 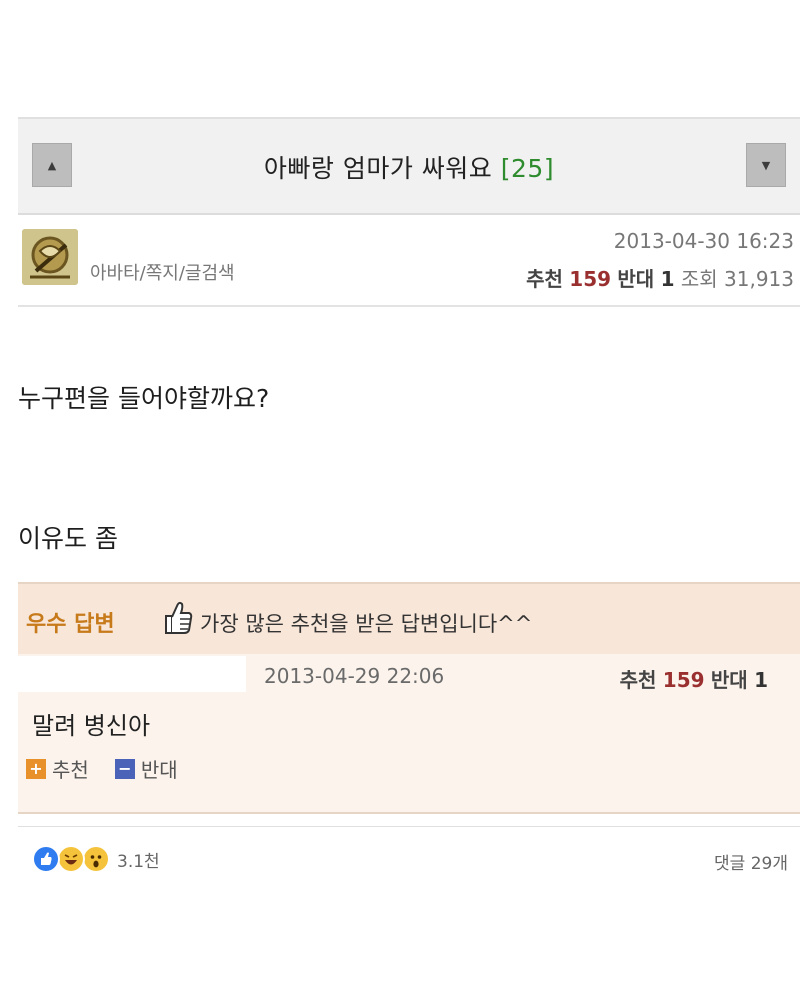 I want to click on answer-stats: 추천 159 반대 1, so click(x=694, y=678).